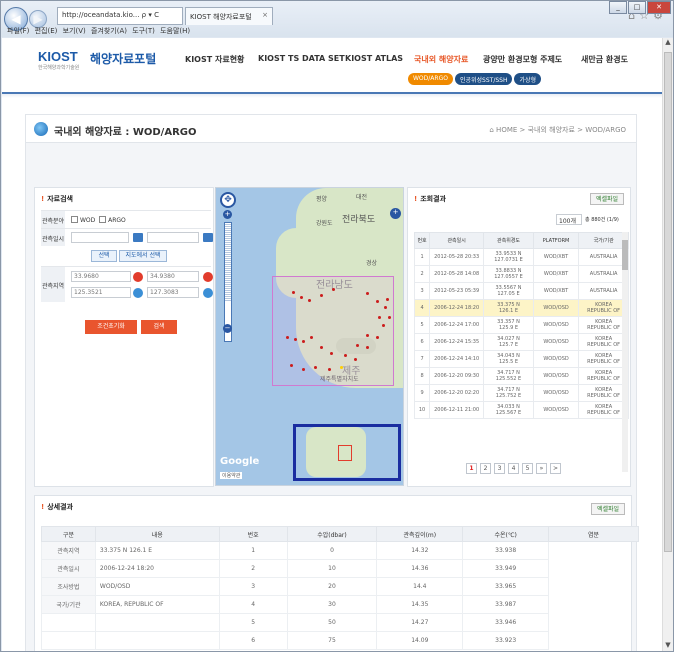  Describe the element at coordinates (555, 468) in the screenshot. I see `page-button: >` at that location.